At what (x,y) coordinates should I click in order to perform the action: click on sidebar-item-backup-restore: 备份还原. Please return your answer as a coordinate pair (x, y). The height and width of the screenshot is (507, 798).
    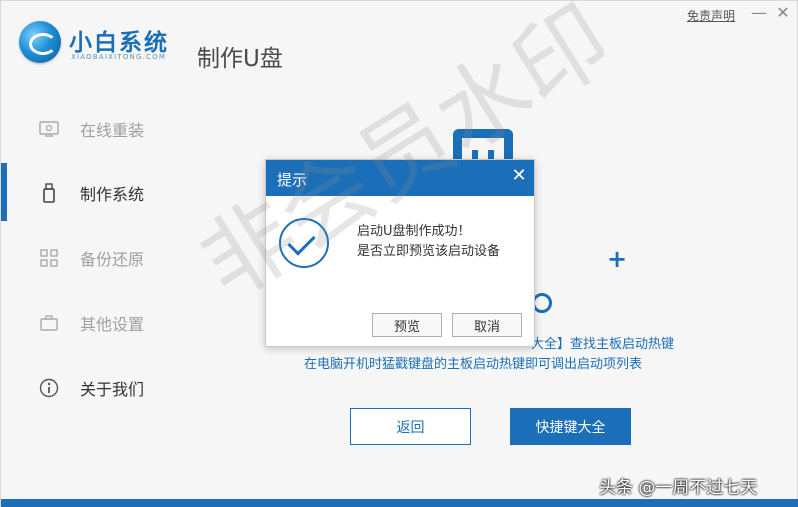
    Looking at the image, I should click on (83, 258).